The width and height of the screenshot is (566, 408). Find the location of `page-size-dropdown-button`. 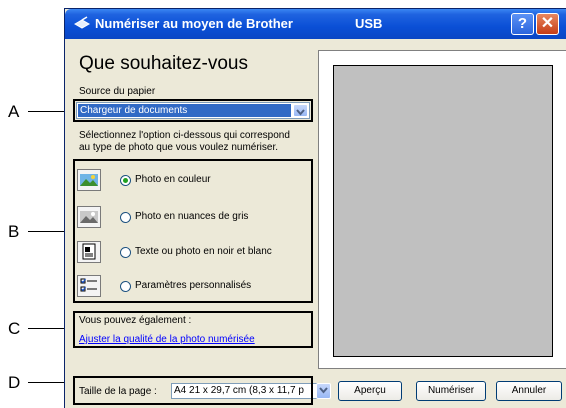

page-size-dropdown-button is located at coordinates (323, 391).